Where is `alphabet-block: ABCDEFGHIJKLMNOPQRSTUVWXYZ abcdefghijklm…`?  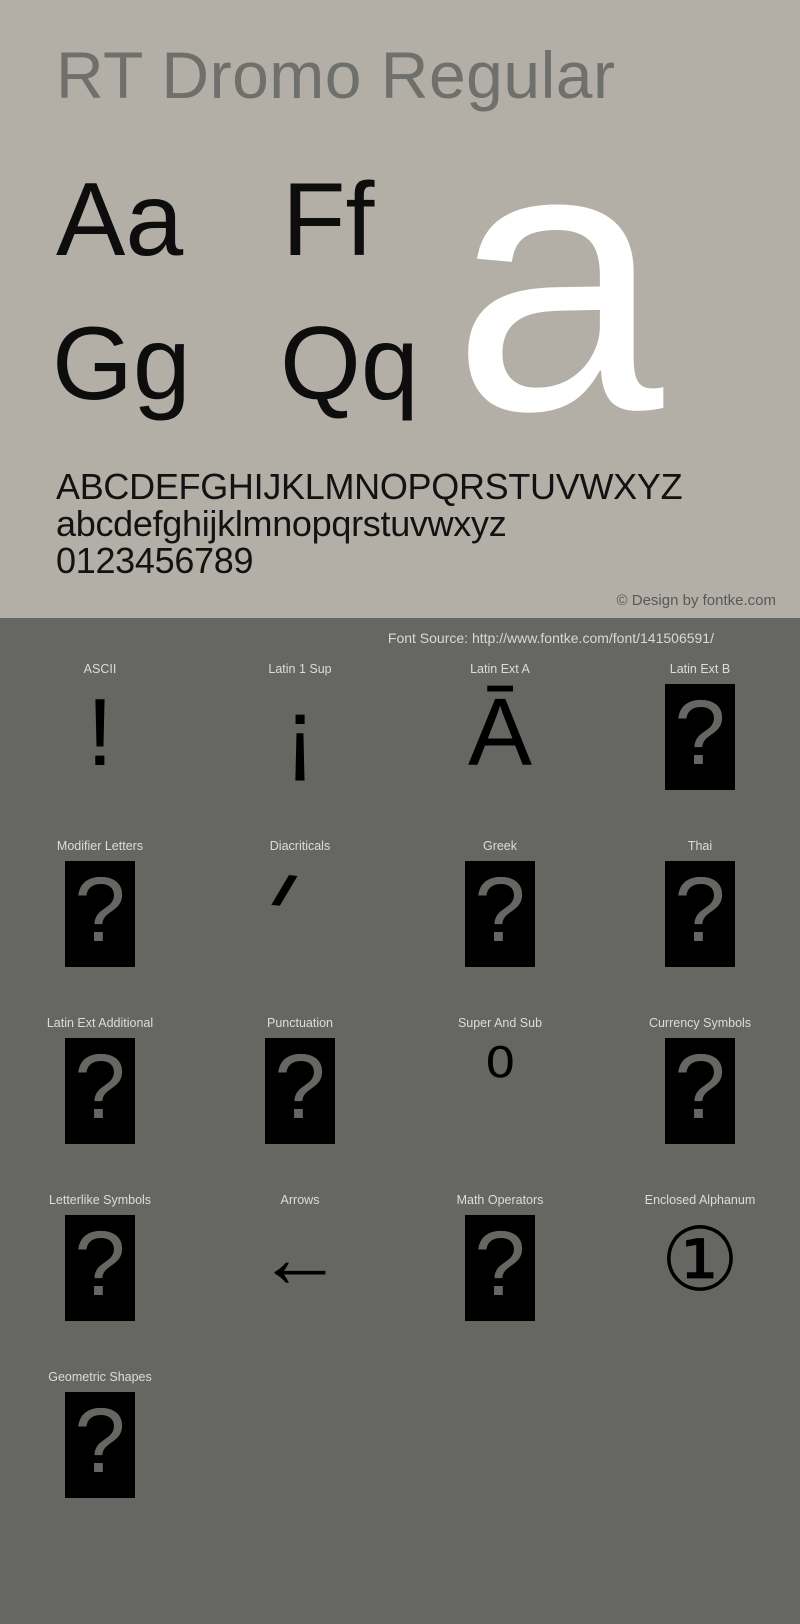 alphabet-block: ABCDEFGHIJKLMNOPQRSTUVWXYZ abcdefghijklm… is located at coordinates (369, 523).